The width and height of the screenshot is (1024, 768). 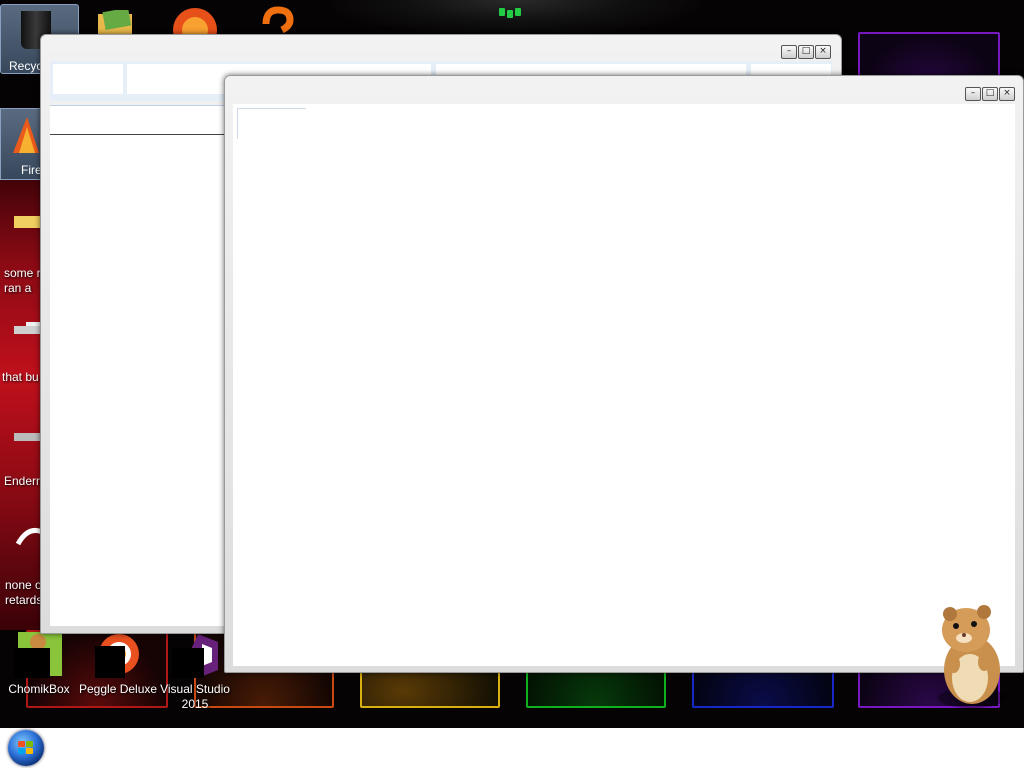 I want to click on start-orb-icon, so click(x=26, y=748).